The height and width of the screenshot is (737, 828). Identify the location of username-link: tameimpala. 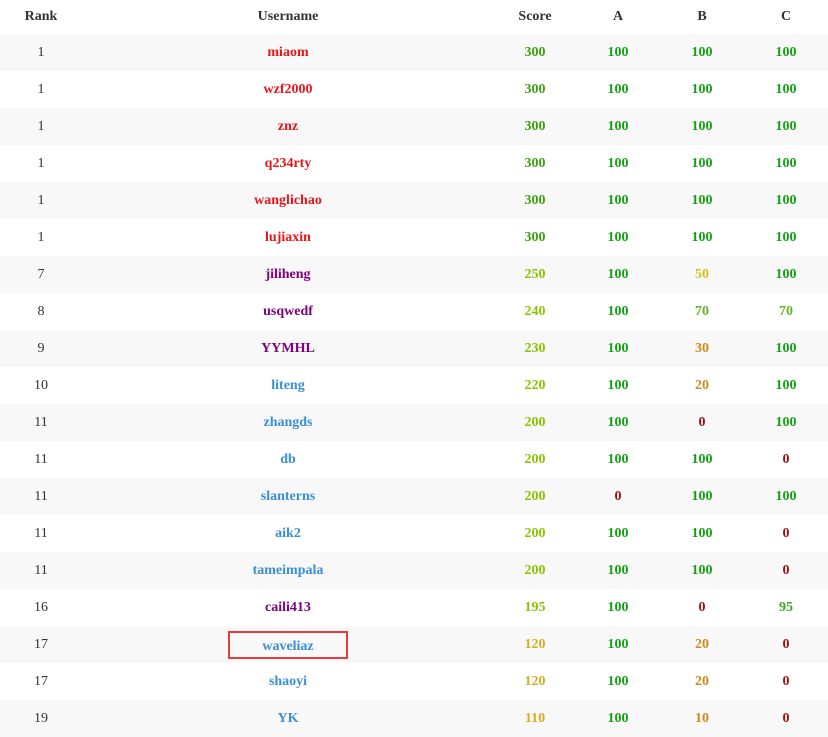
(288, 570).